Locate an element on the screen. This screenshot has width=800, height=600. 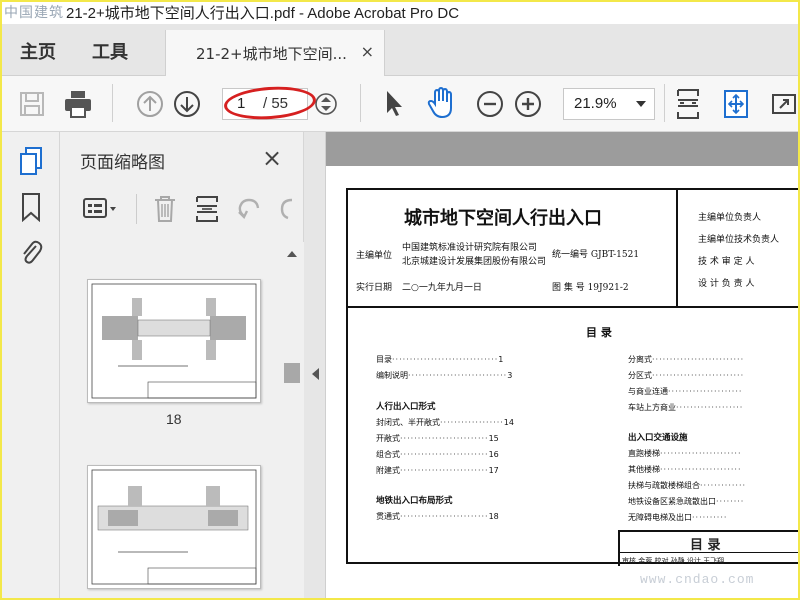
date-label: 实行日期 is located at coordinates (374, 288).